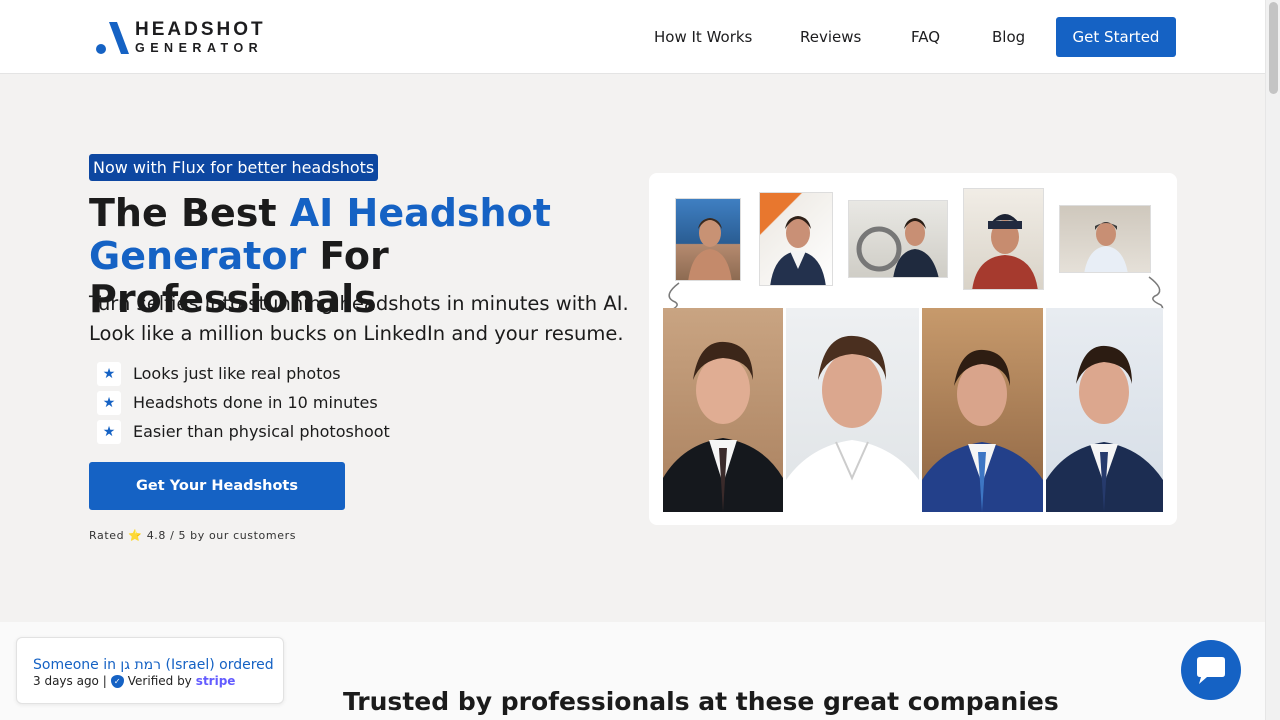 The image size is (1280, 720). I want to click on verified-shield-icon: ✓, so click(117, 681).